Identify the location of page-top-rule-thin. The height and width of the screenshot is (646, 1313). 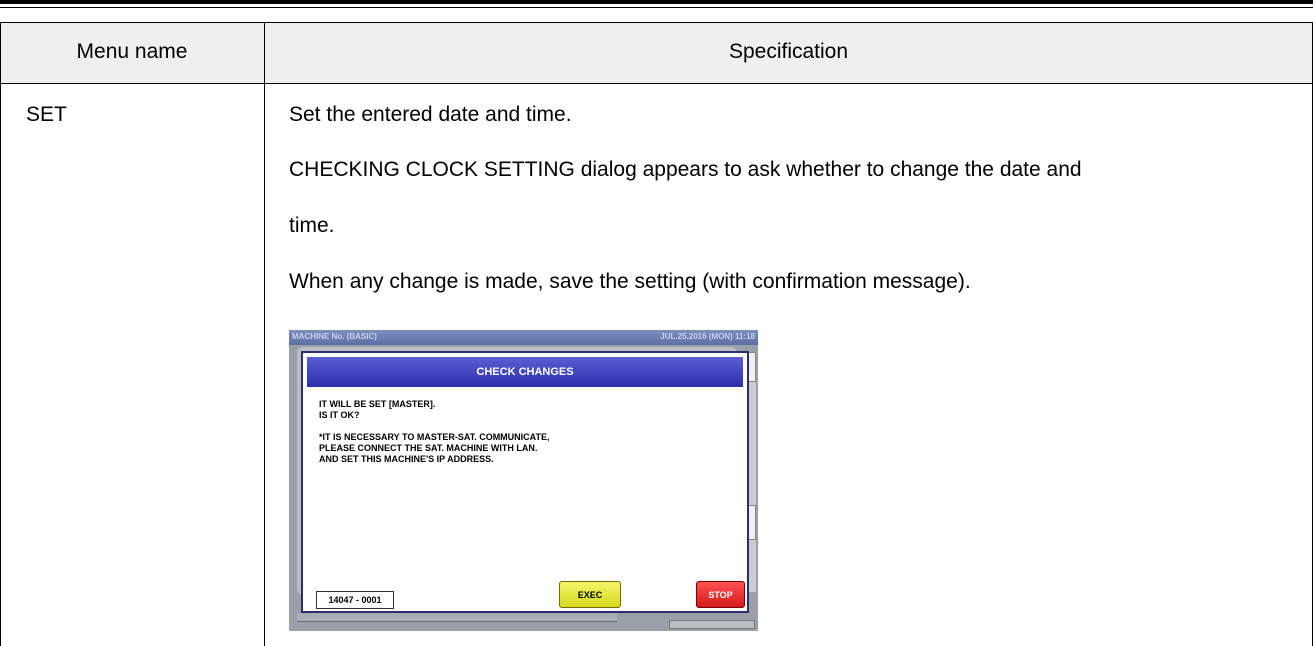
(656, 7).